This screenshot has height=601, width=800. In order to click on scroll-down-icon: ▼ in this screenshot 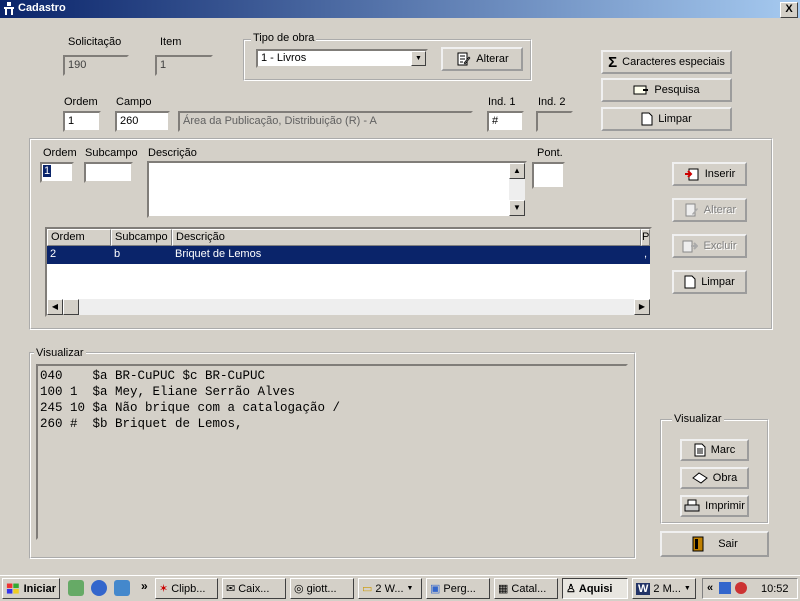, I will do `click(517, 208)`.